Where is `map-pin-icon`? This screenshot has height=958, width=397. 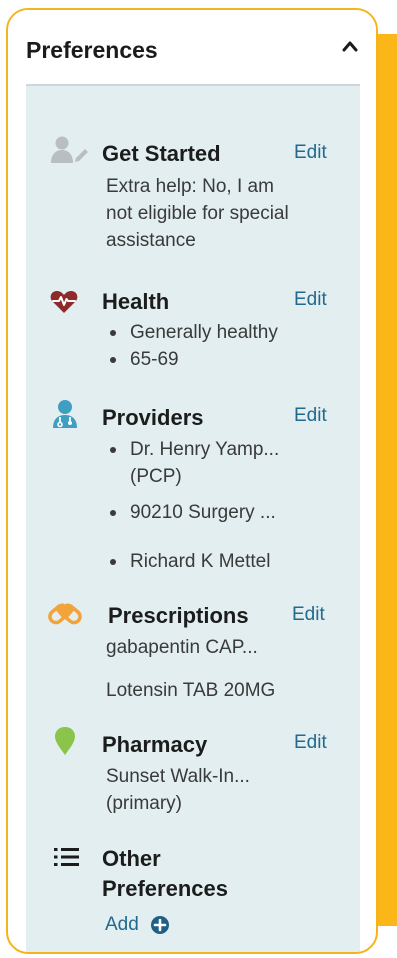 map-pin-icon is located at coordinates (65, 741).